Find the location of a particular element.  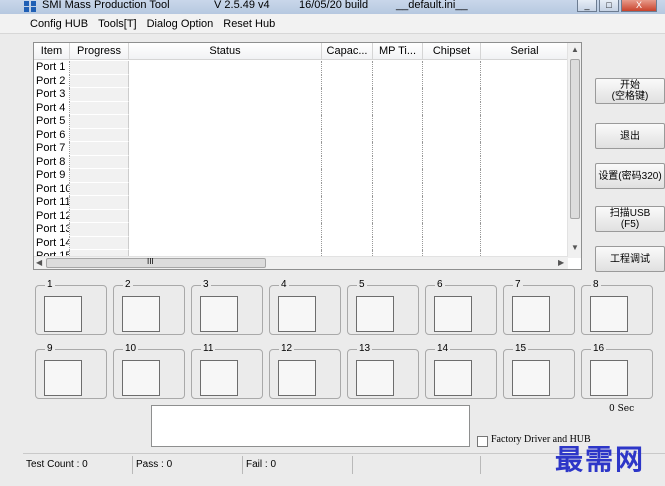

table-row: Port 7 is located at coordinates (301, 149).